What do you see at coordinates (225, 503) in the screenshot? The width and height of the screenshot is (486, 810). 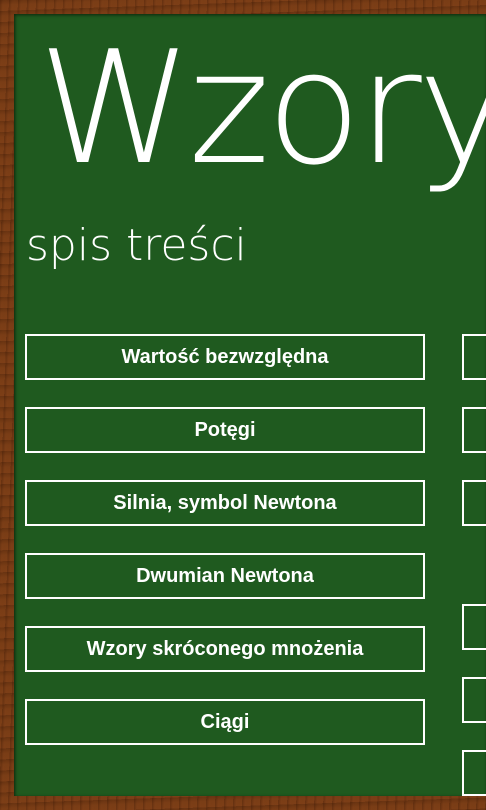 I see `topic-button-factorial-binomial-coefficient: Silnia, symbol Newtona` at bounding box center [225, 503].